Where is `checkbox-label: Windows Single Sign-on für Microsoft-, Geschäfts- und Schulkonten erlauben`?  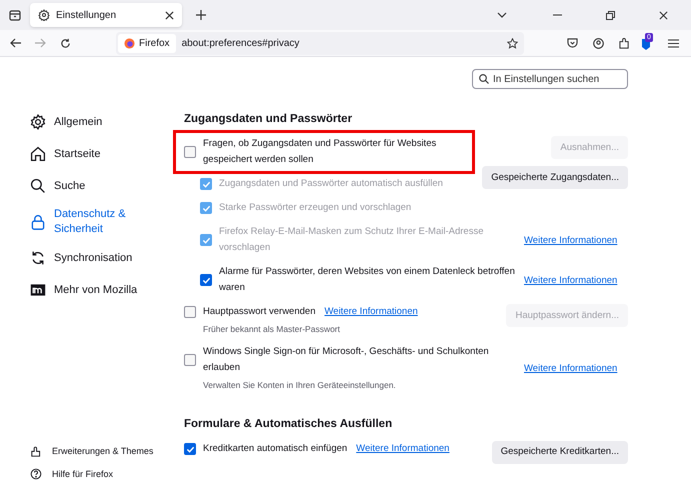 checkbox-label: Windows Single Sign-on für Microsoft-, Geschäfts- und Schulkonten erlauben is located at coordinates (346, 360).